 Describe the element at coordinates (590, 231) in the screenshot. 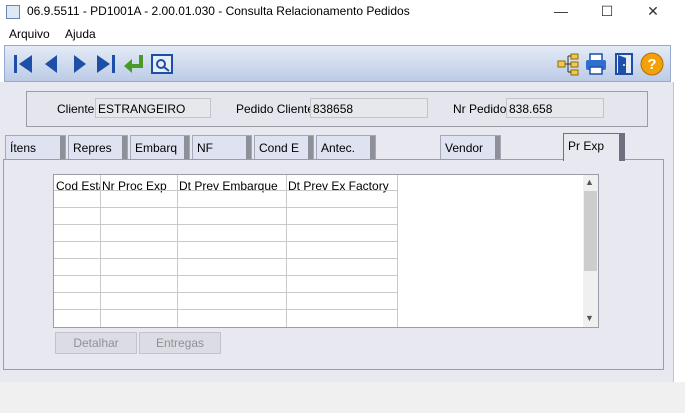

I see `scrollbar-thumb` at that location.